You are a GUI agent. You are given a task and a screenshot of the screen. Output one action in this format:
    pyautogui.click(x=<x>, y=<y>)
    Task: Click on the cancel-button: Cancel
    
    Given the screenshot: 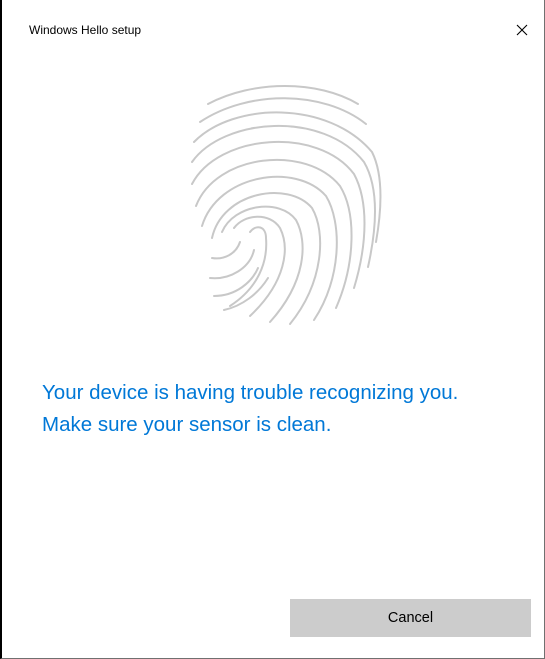 What is the action you would take?
    pyautogui.click(x=410, y=618)
    